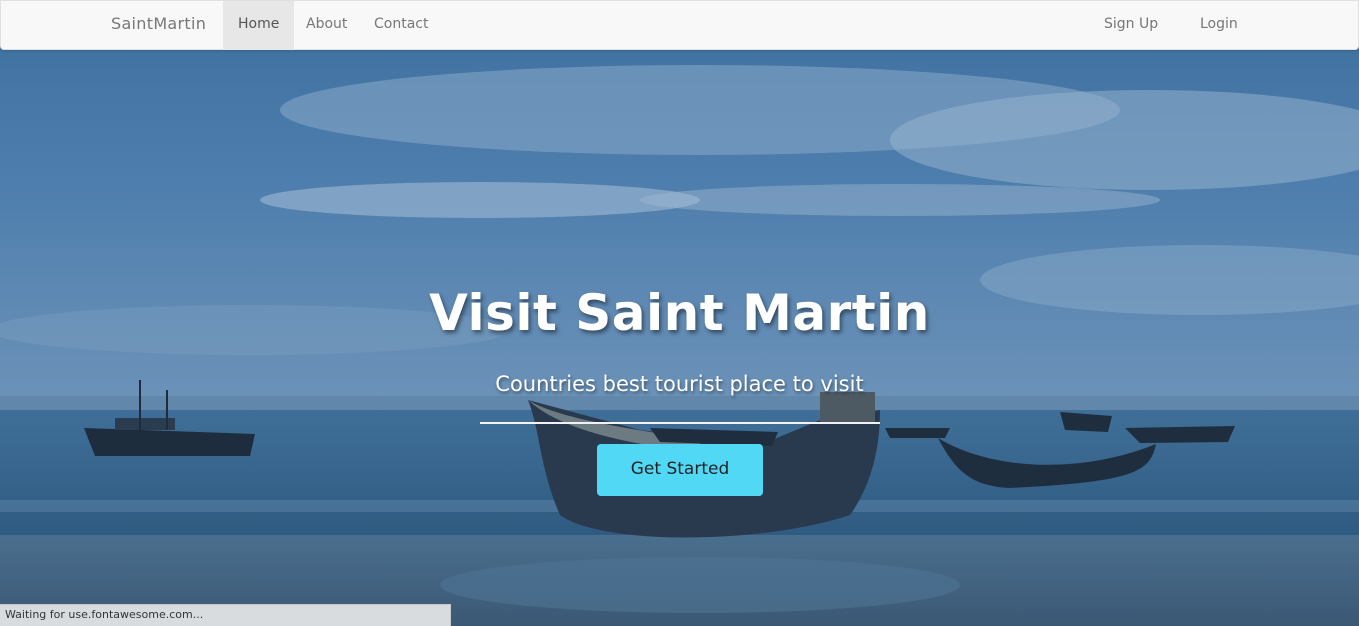 This screenshot has height=626, width=1359. Describe the element at coordinates (259, 25) in the screenshot. I see `nav-link-home: Home` at that location.